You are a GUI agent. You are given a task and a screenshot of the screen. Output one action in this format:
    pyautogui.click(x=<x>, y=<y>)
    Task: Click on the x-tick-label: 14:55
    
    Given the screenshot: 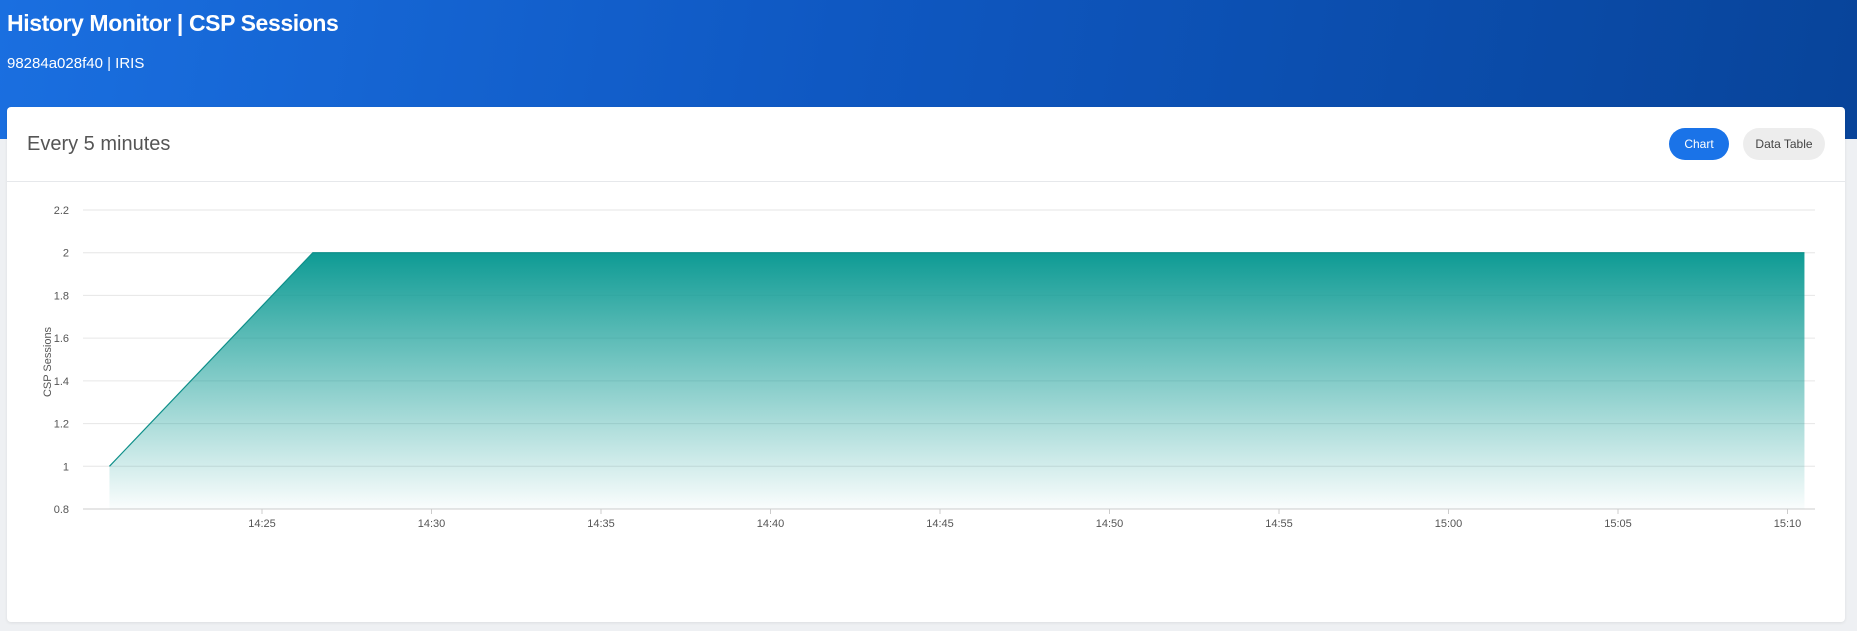 What is the action you would take?
    pyautogui.click(x=1279, y=524)
    